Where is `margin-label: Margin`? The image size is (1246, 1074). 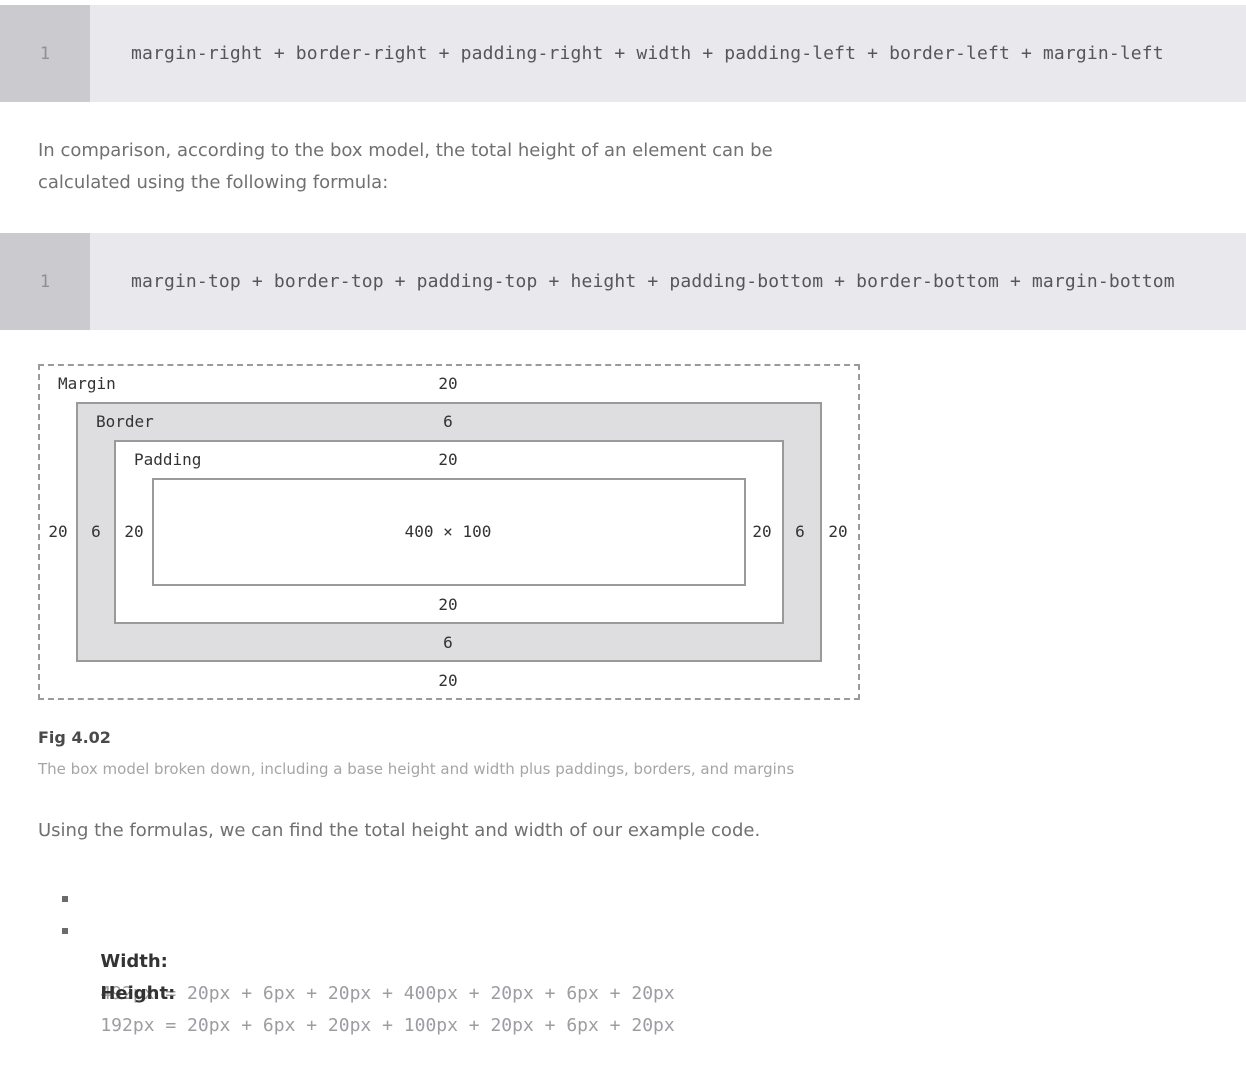 margin-label: Margin is located at coordinates (87, 383).